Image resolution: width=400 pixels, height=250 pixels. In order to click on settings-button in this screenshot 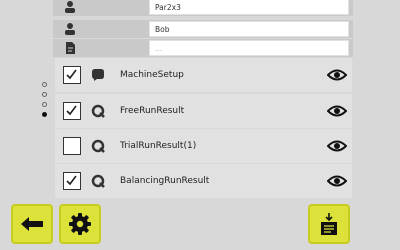, I will do `click(80, 224)`.